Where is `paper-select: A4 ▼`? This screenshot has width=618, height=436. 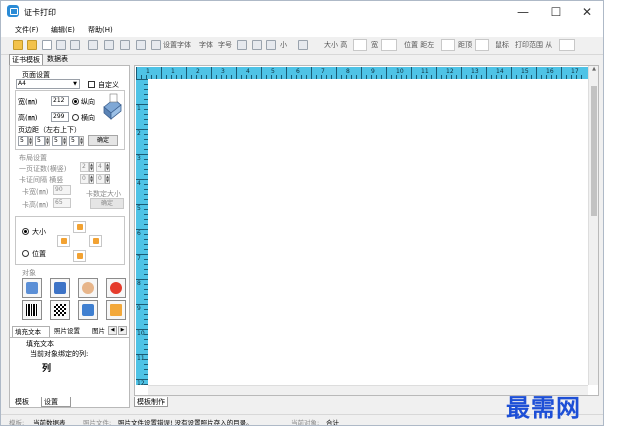 paper-select: A4 ▼ is located at coordinates (48, 84).